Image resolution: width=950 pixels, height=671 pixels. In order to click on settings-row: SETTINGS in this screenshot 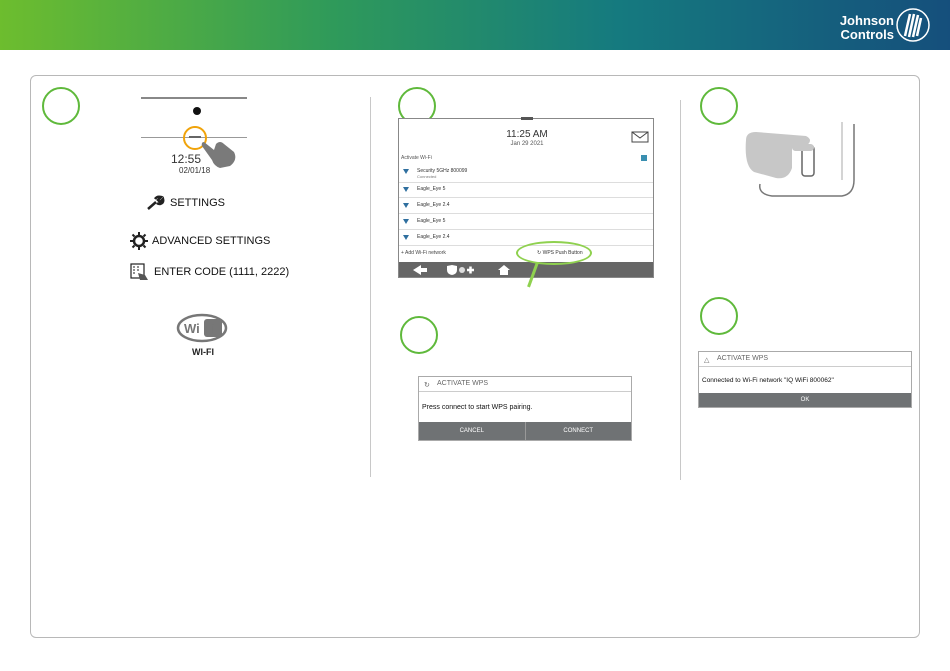, I will do `click(185, 203)`.